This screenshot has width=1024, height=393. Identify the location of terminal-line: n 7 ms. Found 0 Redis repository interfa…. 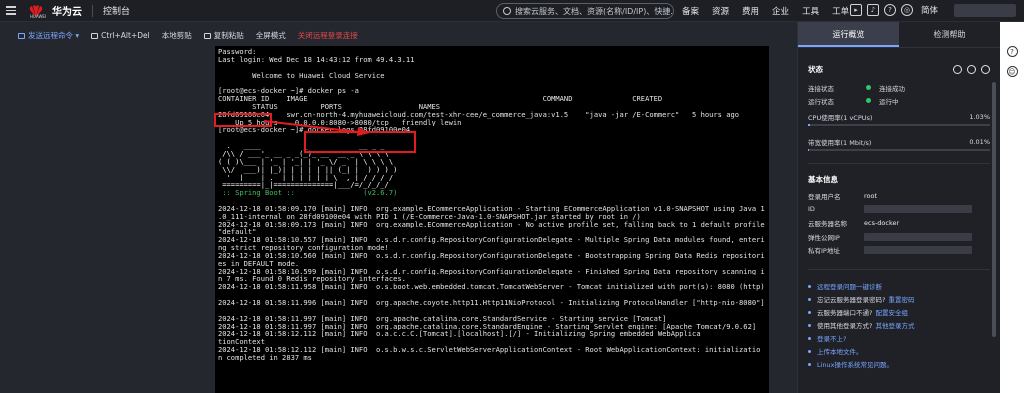
(312, 279).